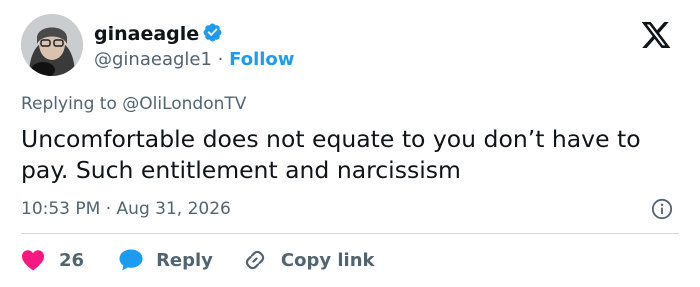 The image size is (700, 287). I want to click on tweet-time: 10:53 PM, so click(61, 209).